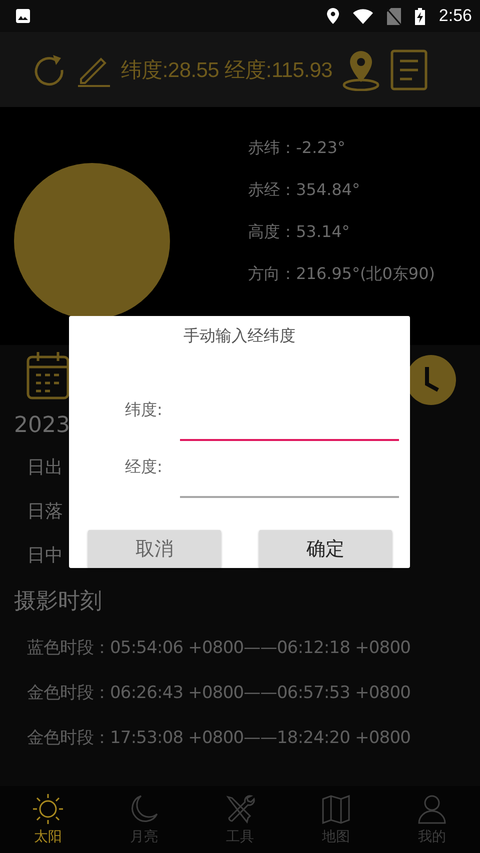 This screenshot has width=480, height=853. Describe the element at coordinates (325, 549) in the screenshot. I see `confirm-button: 确定` at that location.